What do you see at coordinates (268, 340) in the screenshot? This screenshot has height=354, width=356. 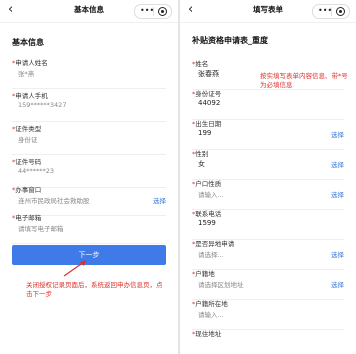 I see `current-address-field: *现住地址` at bounding box center [268, 340].